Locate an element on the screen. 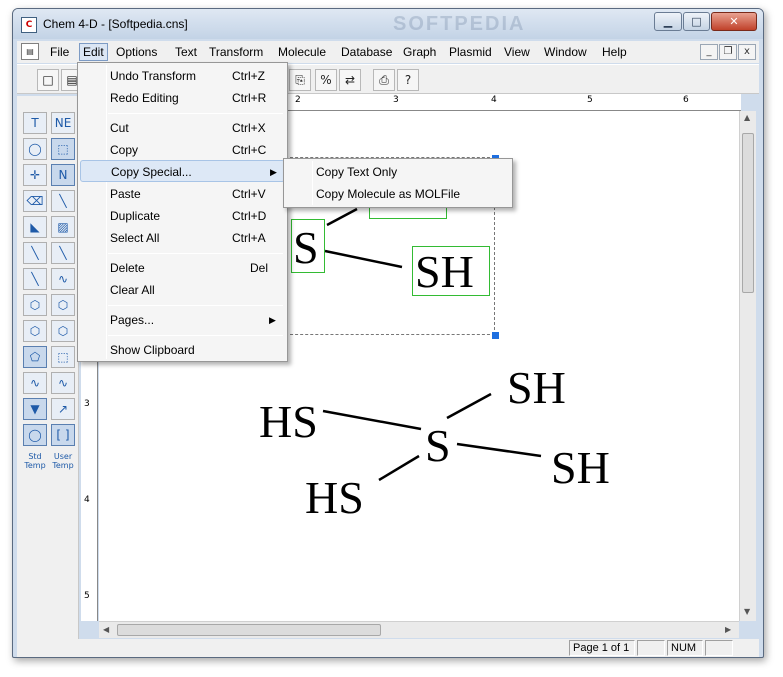 This screenshot has width=783, height=677. menu-database: Database is located at coordinates (366, 52).